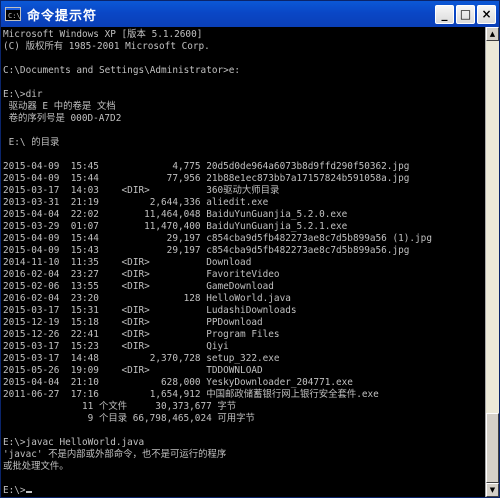  What do you see at coordinates (74, 442) in the screenshot?
I see `console-line: E:\>javac HelloWorld.java` at bounding box center [74, 442].